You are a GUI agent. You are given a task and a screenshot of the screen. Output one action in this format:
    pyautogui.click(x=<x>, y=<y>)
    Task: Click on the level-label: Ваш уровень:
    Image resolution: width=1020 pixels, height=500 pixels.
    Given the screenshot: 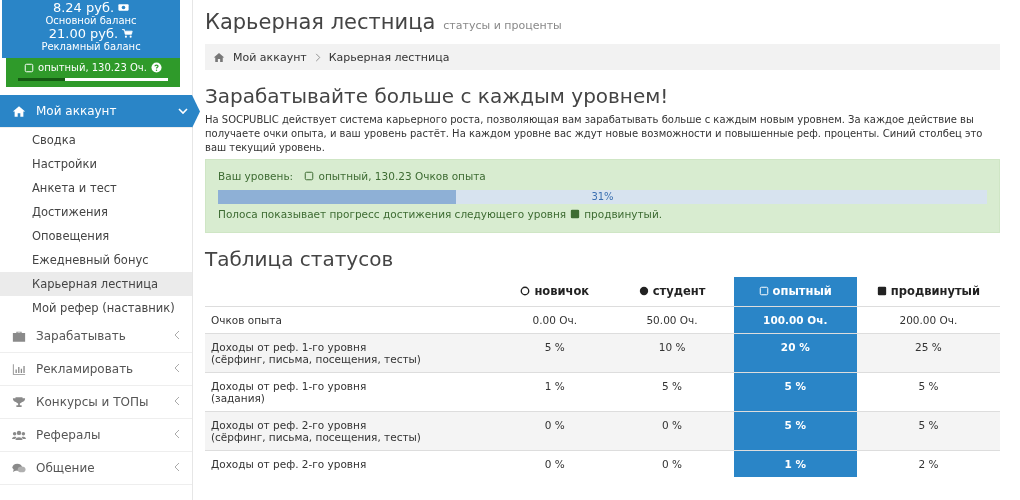 What is the action you would take?
    pyautogui.click(x=256, y=176)
    